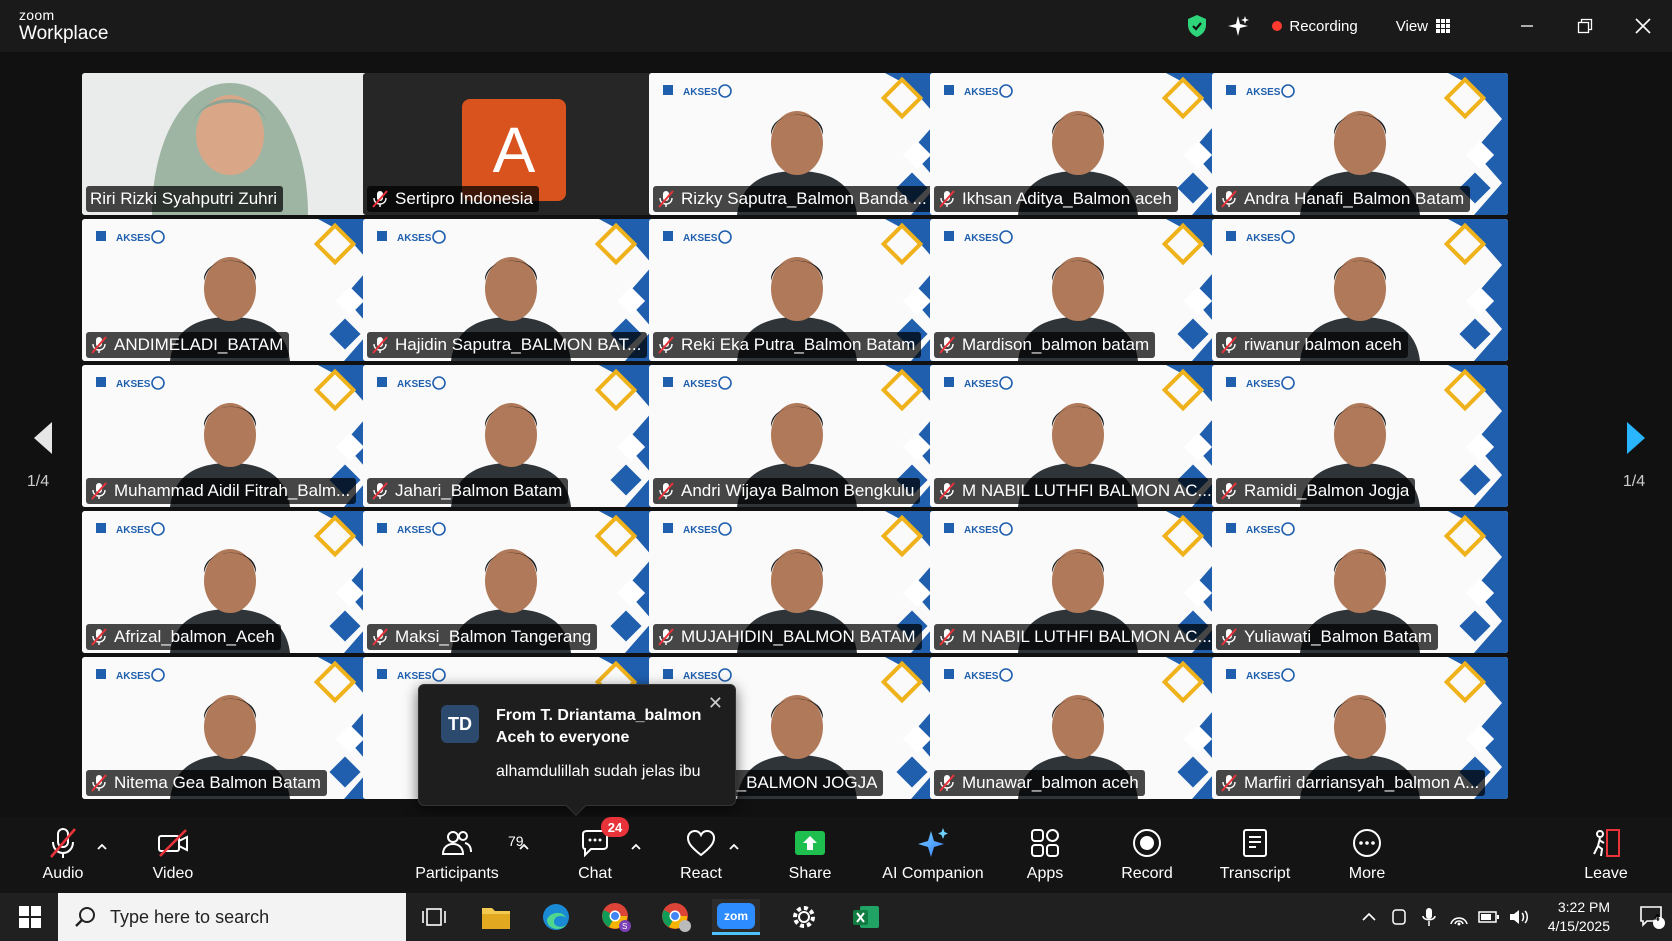  What do you see at coordinates (810, 857) in the screenshot?
I see `share-screen-button: Share` at bounding box center [810, 857].